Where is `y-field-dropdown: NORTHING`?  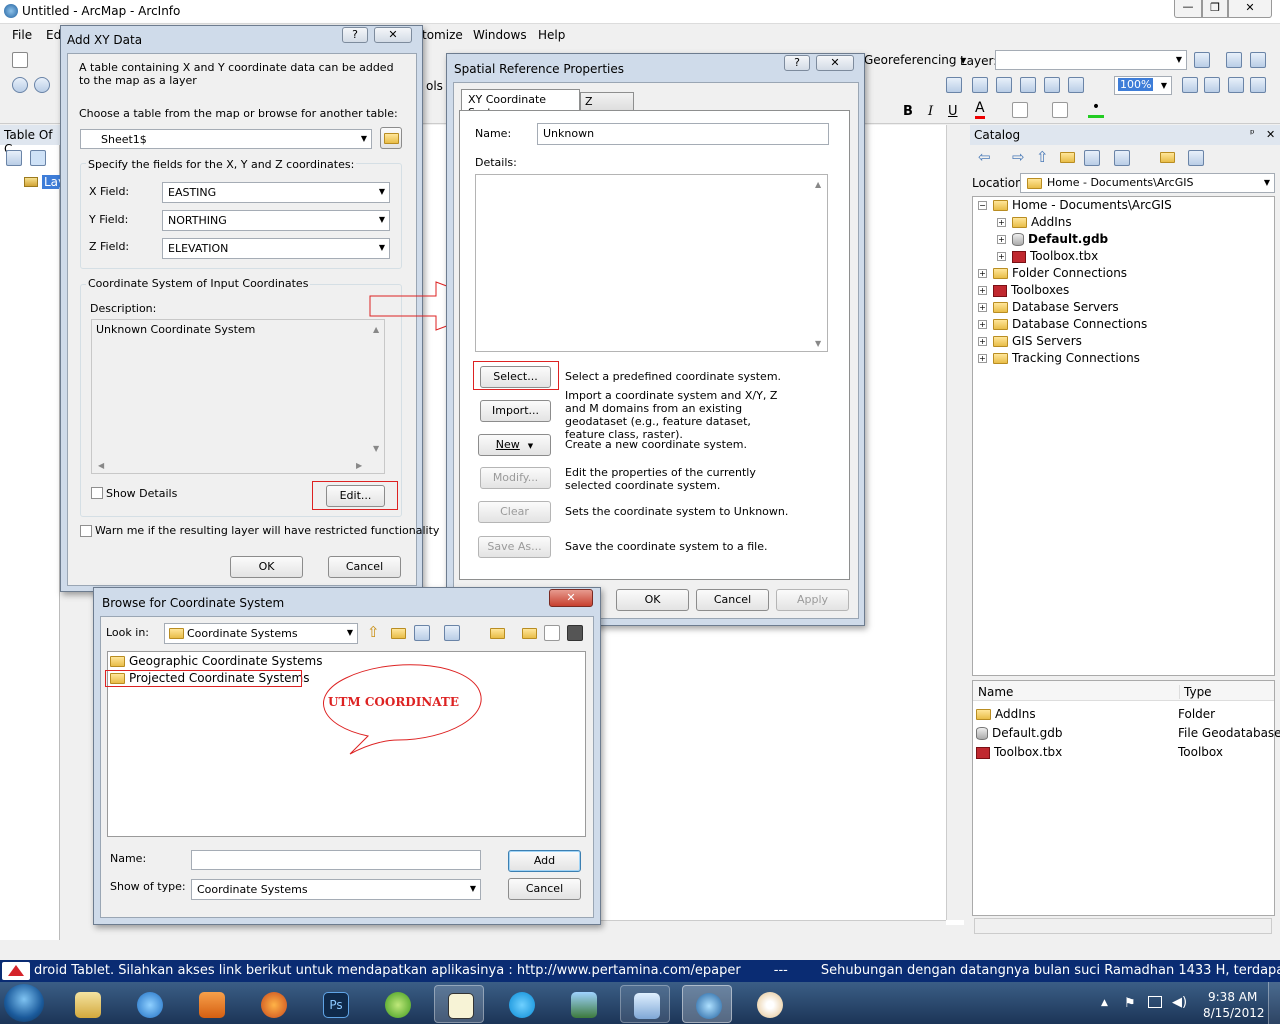
y-field-dropdown: NORTHING is located at coordinates (276, 220).